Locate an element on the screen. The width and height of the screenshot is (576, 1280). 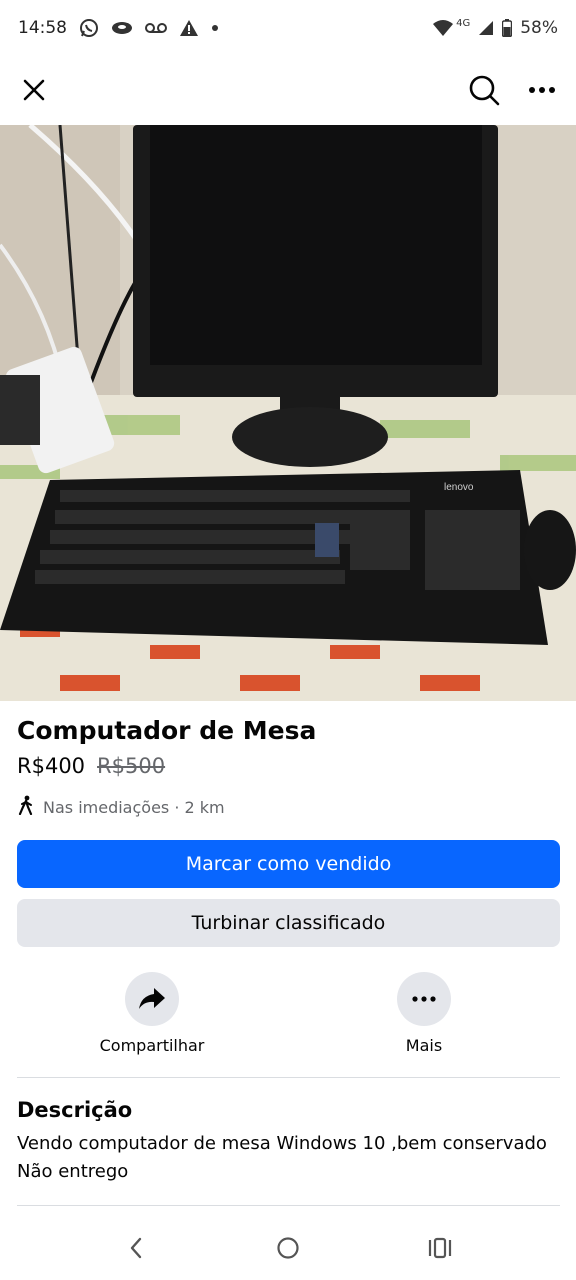
status-left: 14:58 is located at coordinates (118, 28).